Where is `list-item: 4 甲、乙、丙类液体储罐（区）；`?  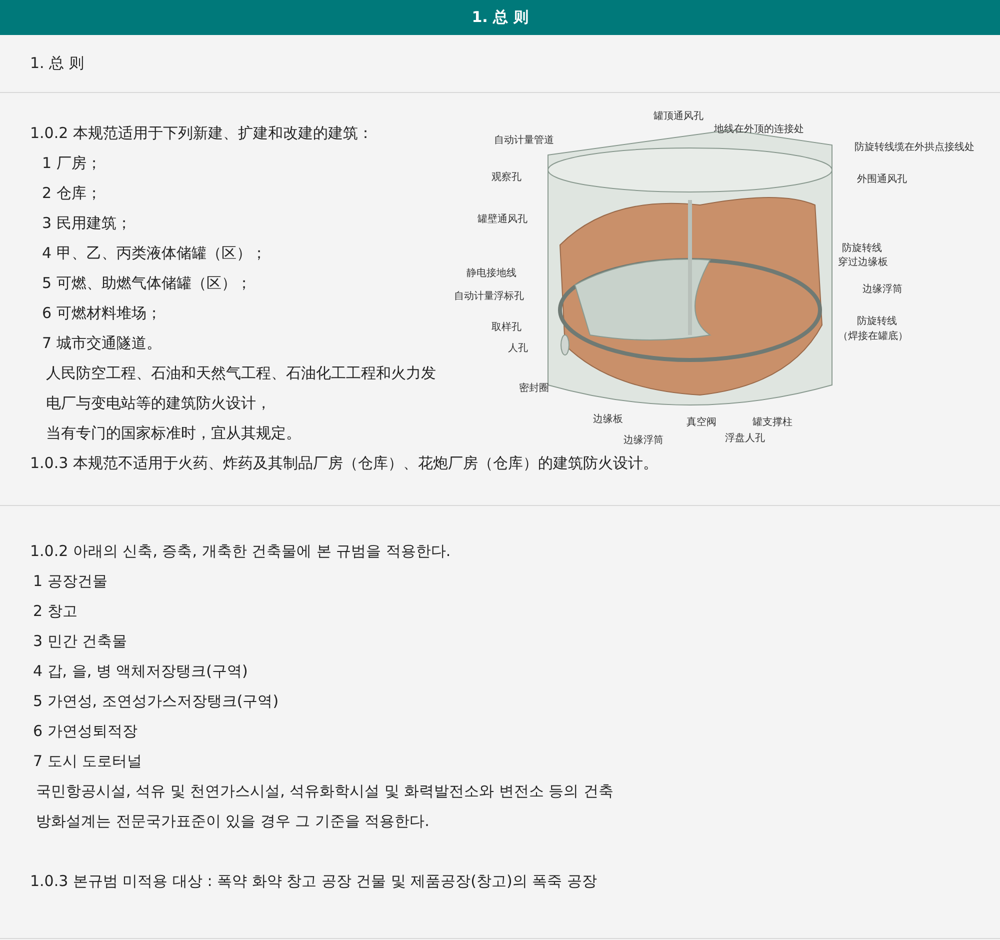 list-item: 4 甲、乙、丙类液体储罐（区）； is located at coordinates (153, 253).